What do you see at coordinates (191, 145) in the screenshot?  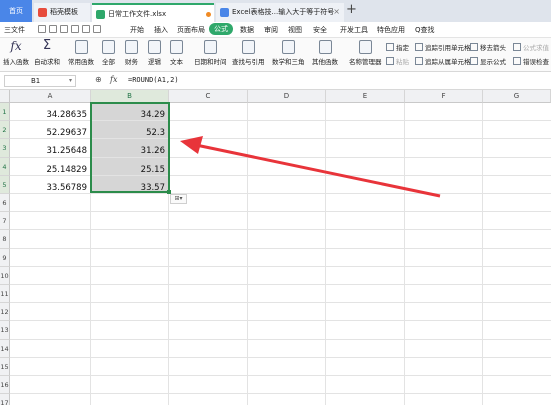 I see `arrow-head` at bounding box center [191, 145].